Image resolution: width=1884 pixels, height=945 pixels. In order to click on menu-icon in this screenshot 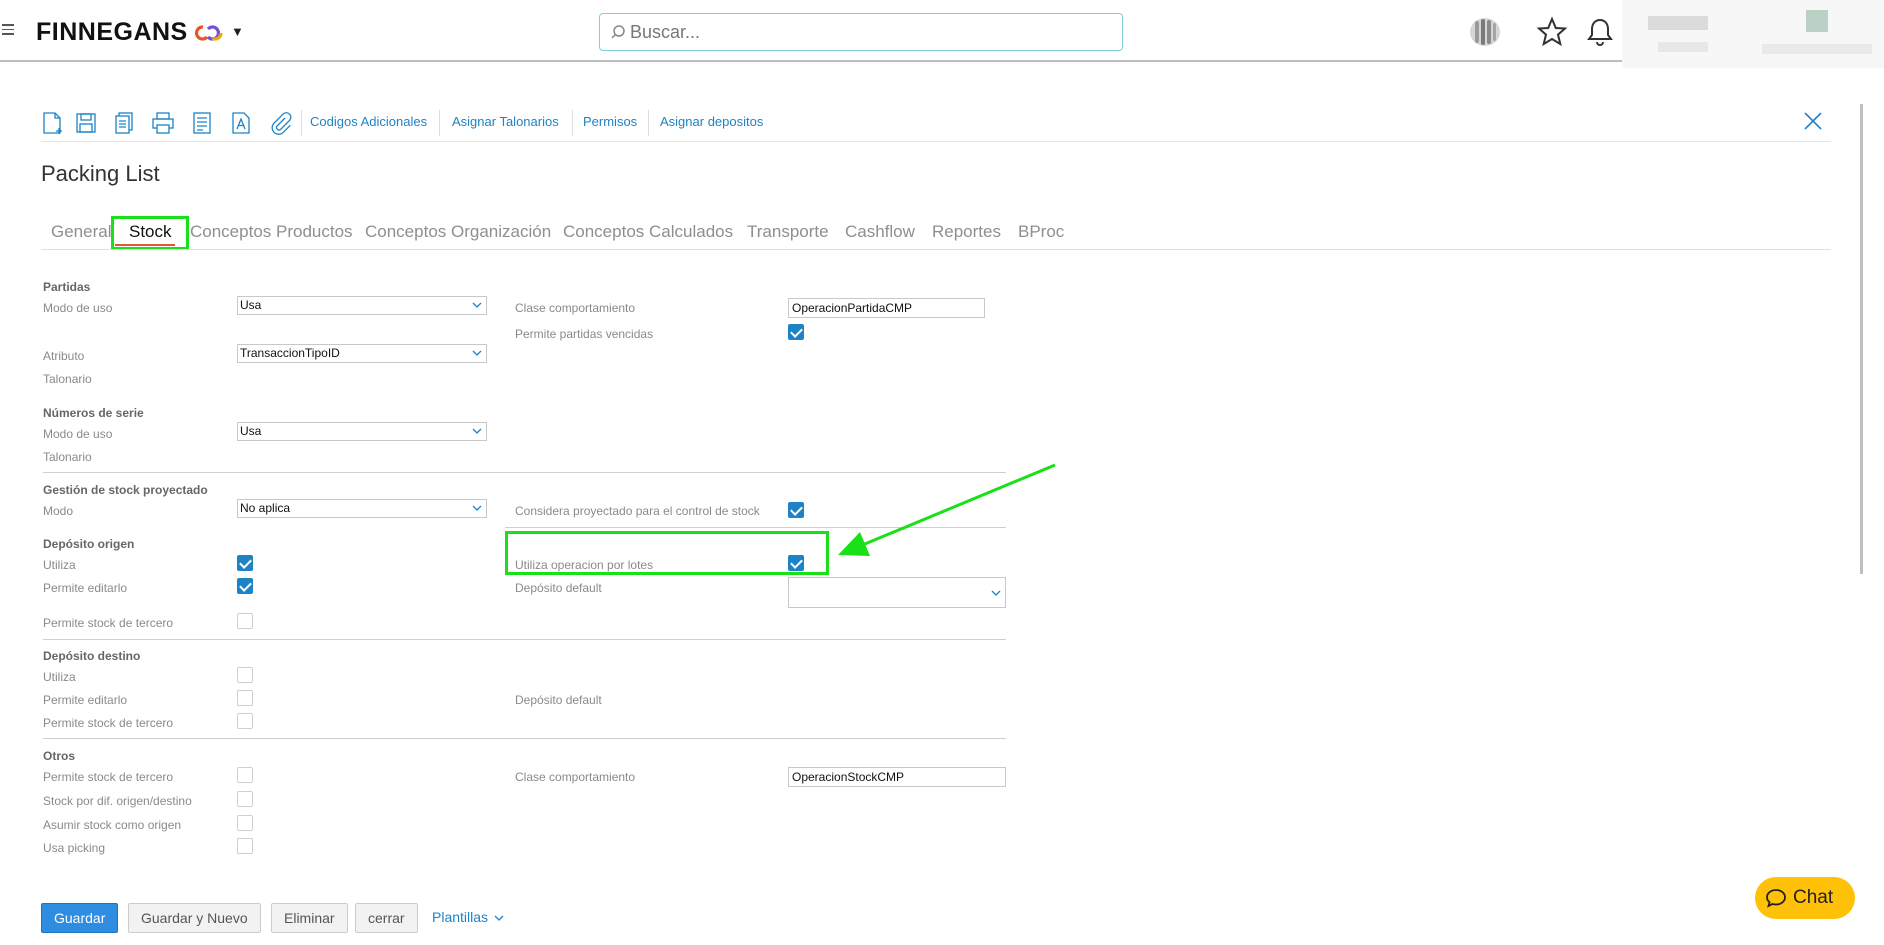, I will do `click(8, 29)`.